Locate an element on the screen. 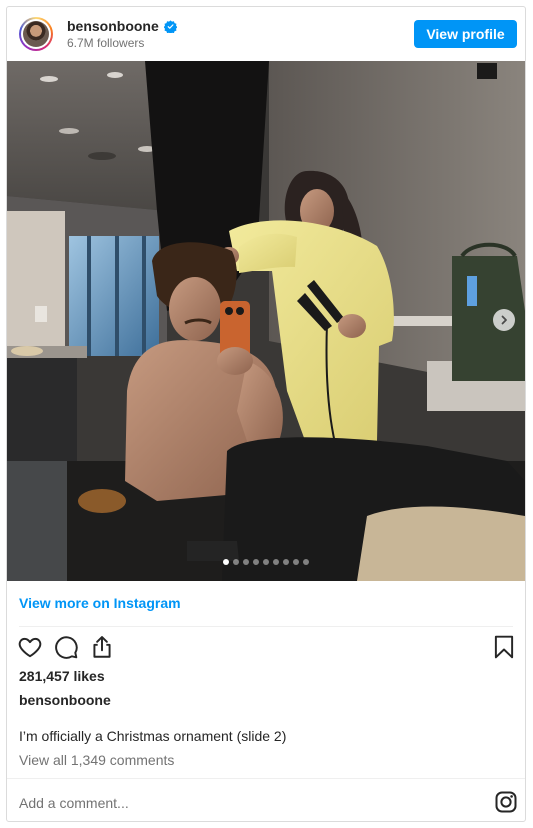 The height and width of the screenshot is (828, 533). view-more-on-instagram-link: View more on Instagram is located at coordinates (100, 603).